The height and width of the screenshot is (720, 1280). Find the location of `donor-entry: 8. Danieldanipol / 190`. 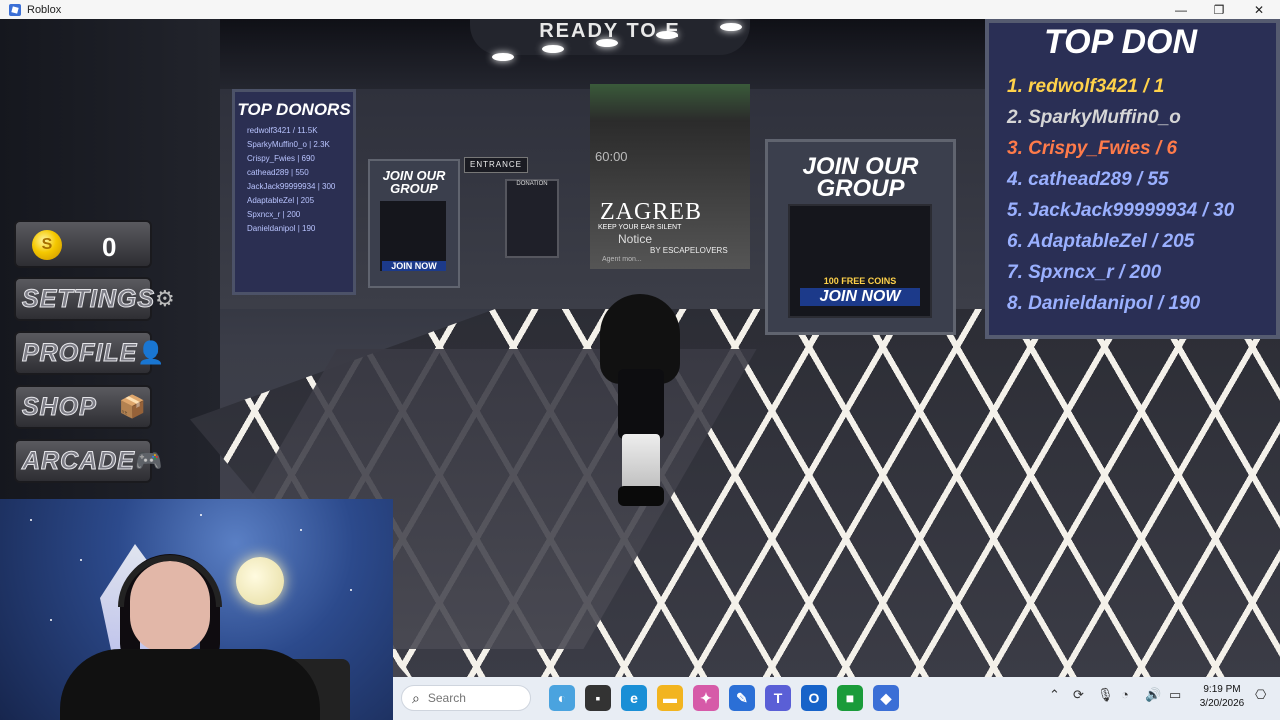

donor-entry: 8. Danieldanipol / 190 is located at coordinates (1104, 303).